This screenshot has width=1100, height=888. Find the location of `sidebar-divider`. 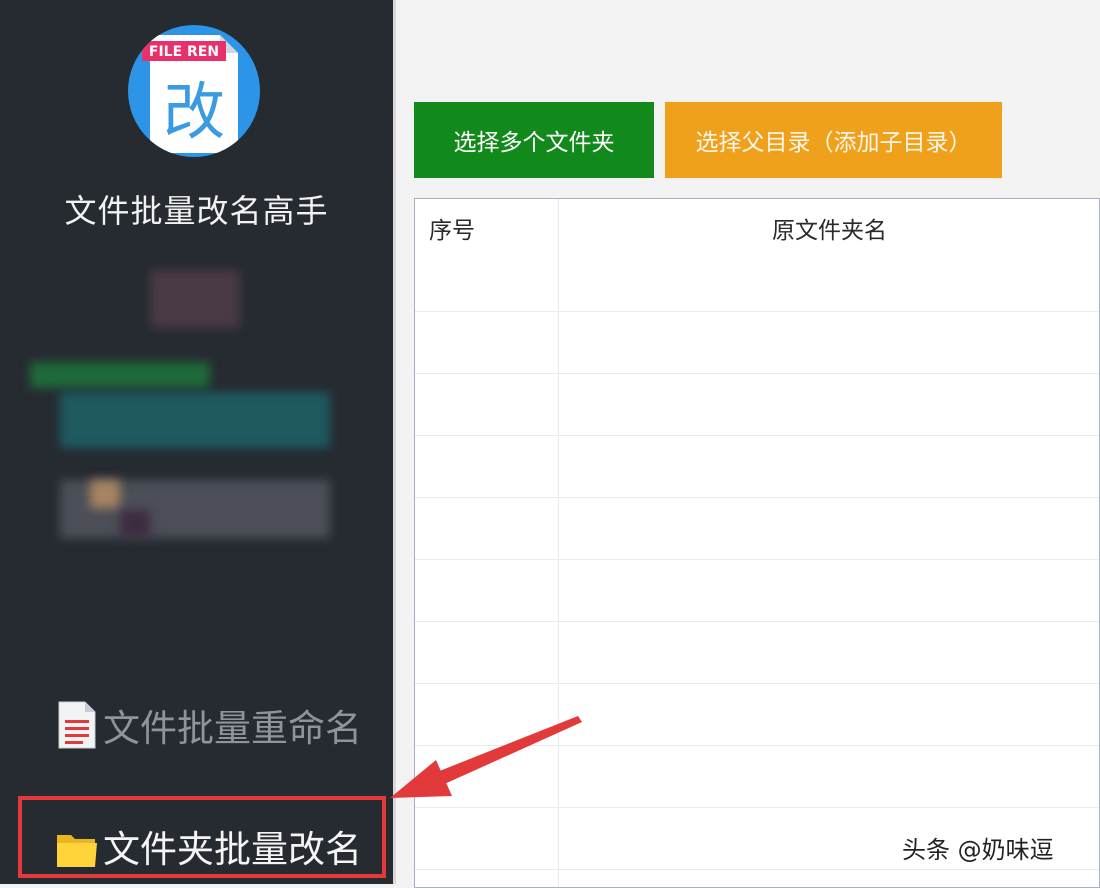

sidebar-divider is located at coordinates (394, 442).